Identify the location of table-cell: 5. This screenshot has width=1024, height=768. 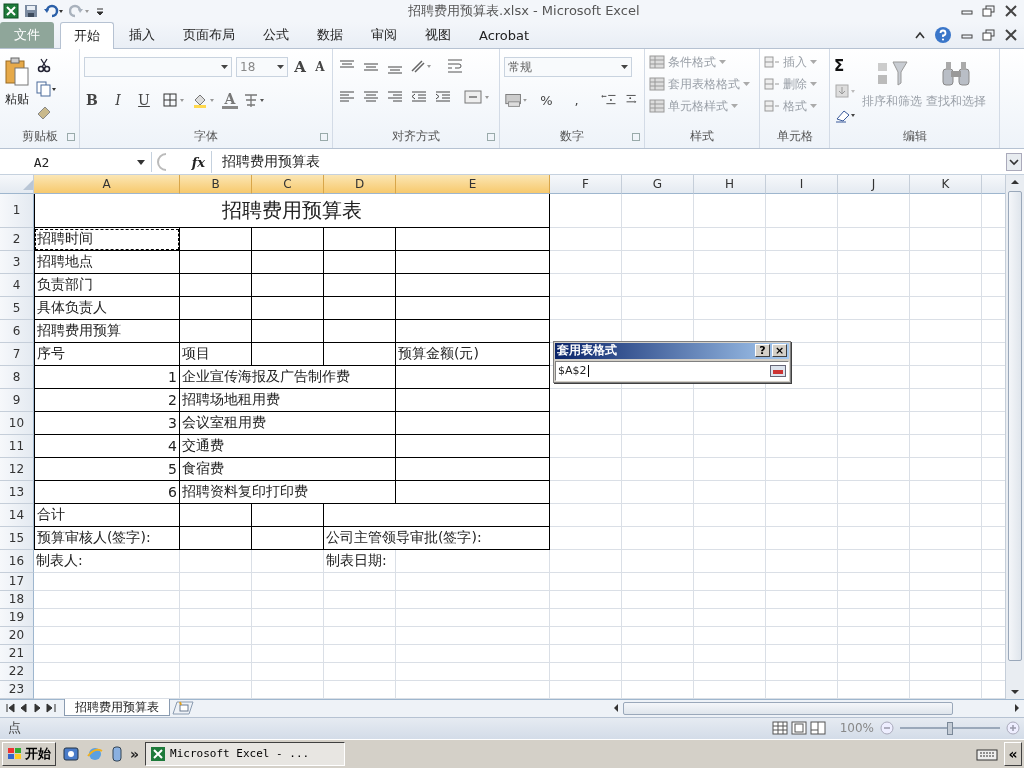
(172, 468).